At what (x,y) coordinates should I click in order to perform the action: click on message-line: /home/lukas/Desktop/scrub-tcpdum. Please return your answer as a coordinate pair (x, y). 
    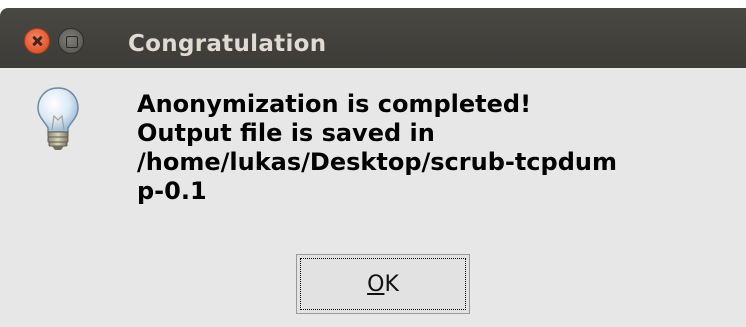
    Looking at the image, I should click on (377, 162).